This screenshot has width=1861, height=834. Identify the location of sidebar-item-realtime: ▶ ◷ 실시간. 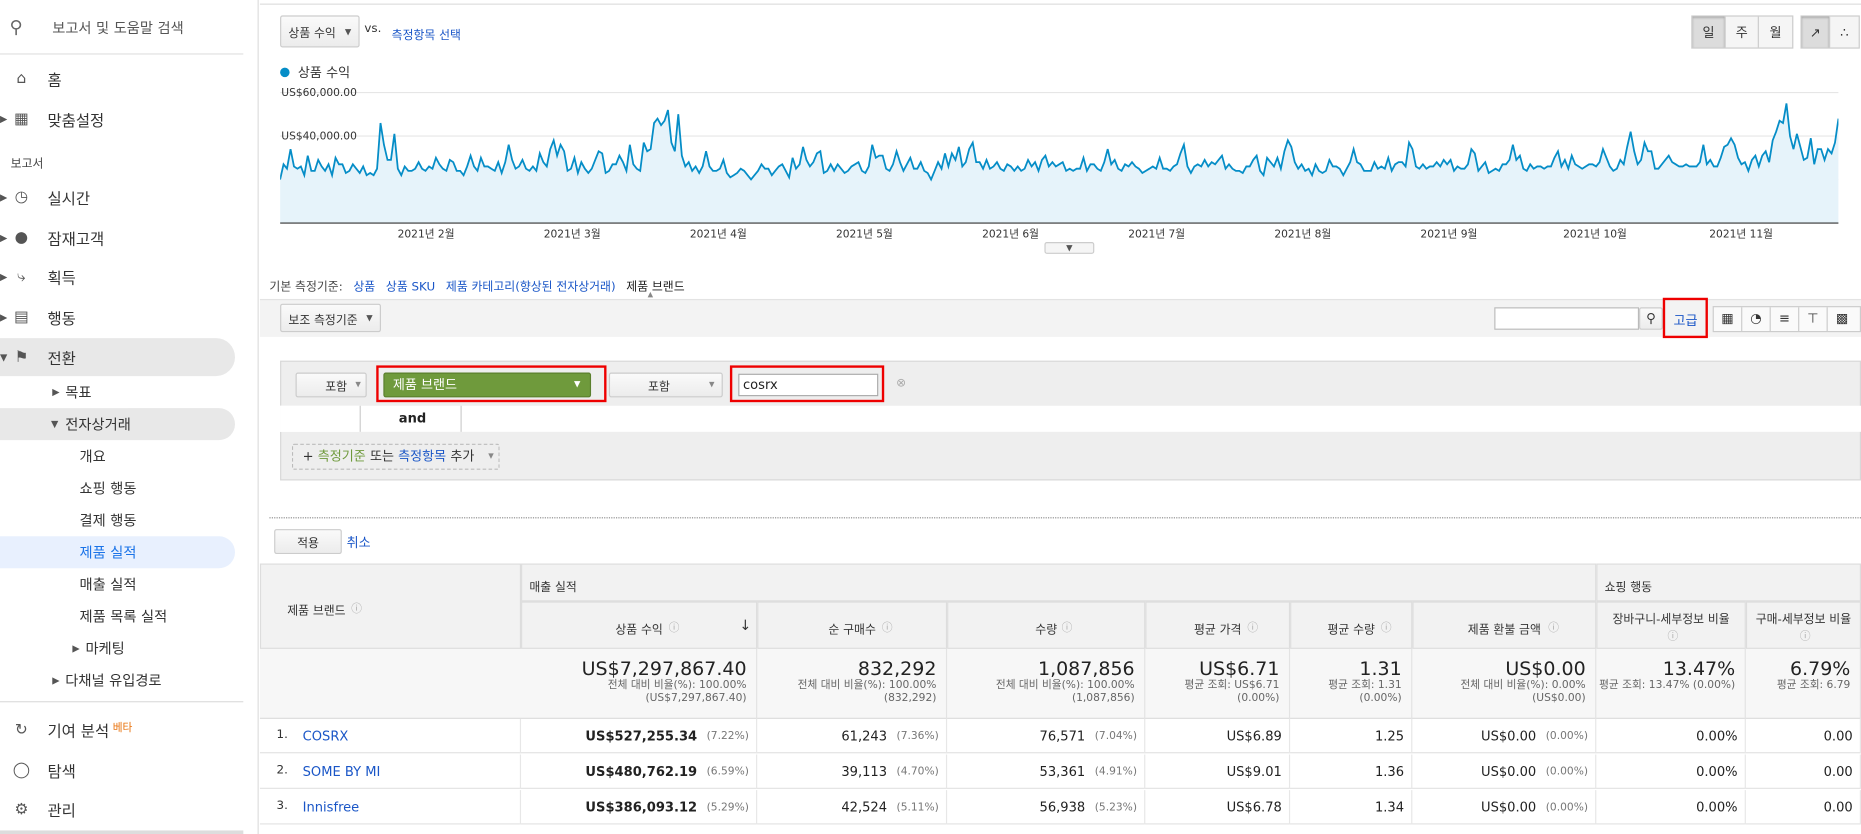
(121, 197).